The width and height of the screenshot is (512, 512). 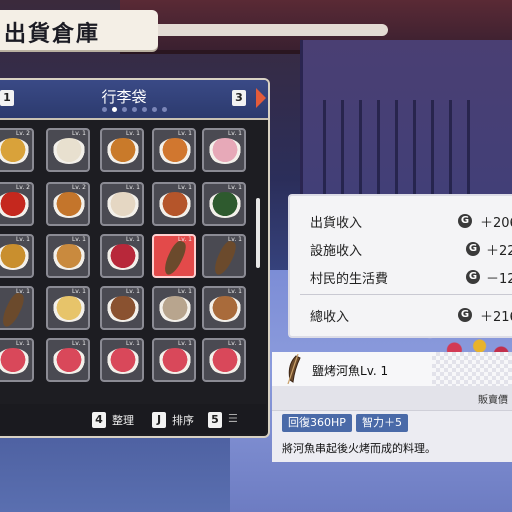 I want to click on income-row-shipping: 出貨收入 G ＋206, so click(x=411, y=222).